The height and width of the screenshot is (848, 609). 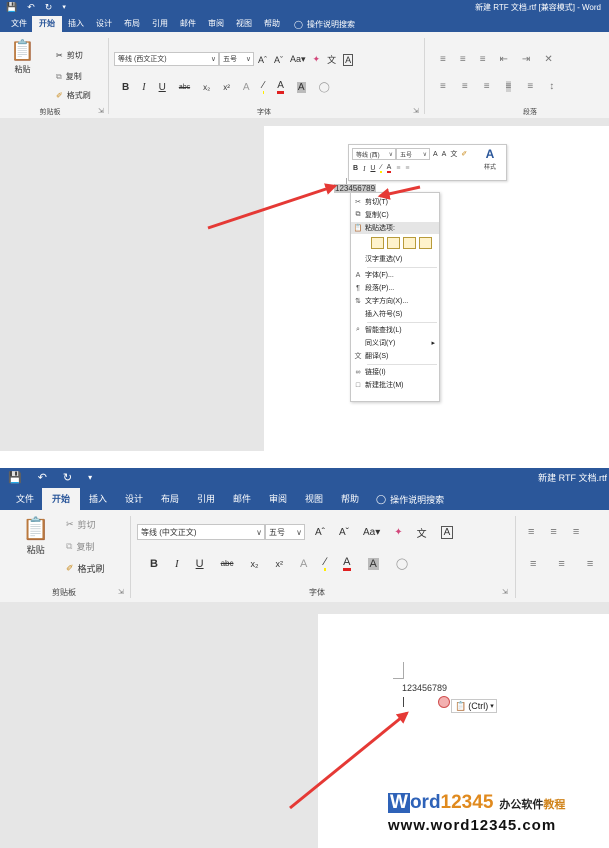 I want to click on arrow-to-caret, so click(x=349, y=760).